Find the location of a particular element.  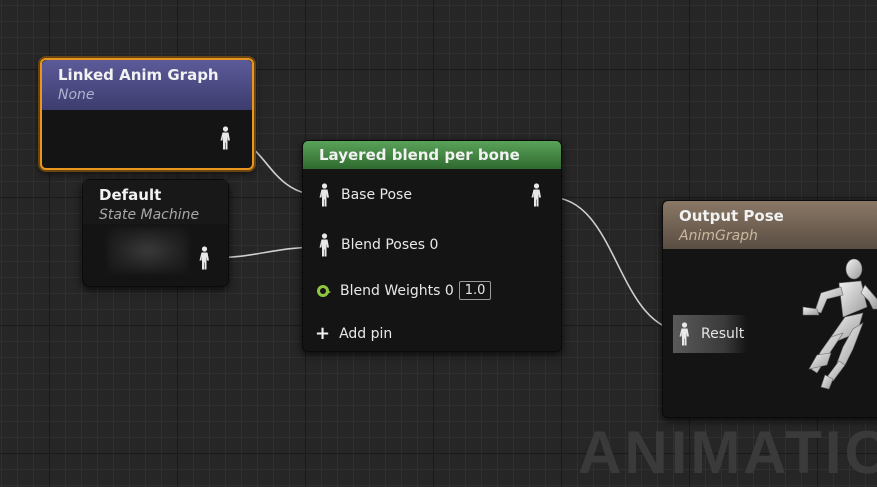

node-title: Default is located at coordinates (130, 195).